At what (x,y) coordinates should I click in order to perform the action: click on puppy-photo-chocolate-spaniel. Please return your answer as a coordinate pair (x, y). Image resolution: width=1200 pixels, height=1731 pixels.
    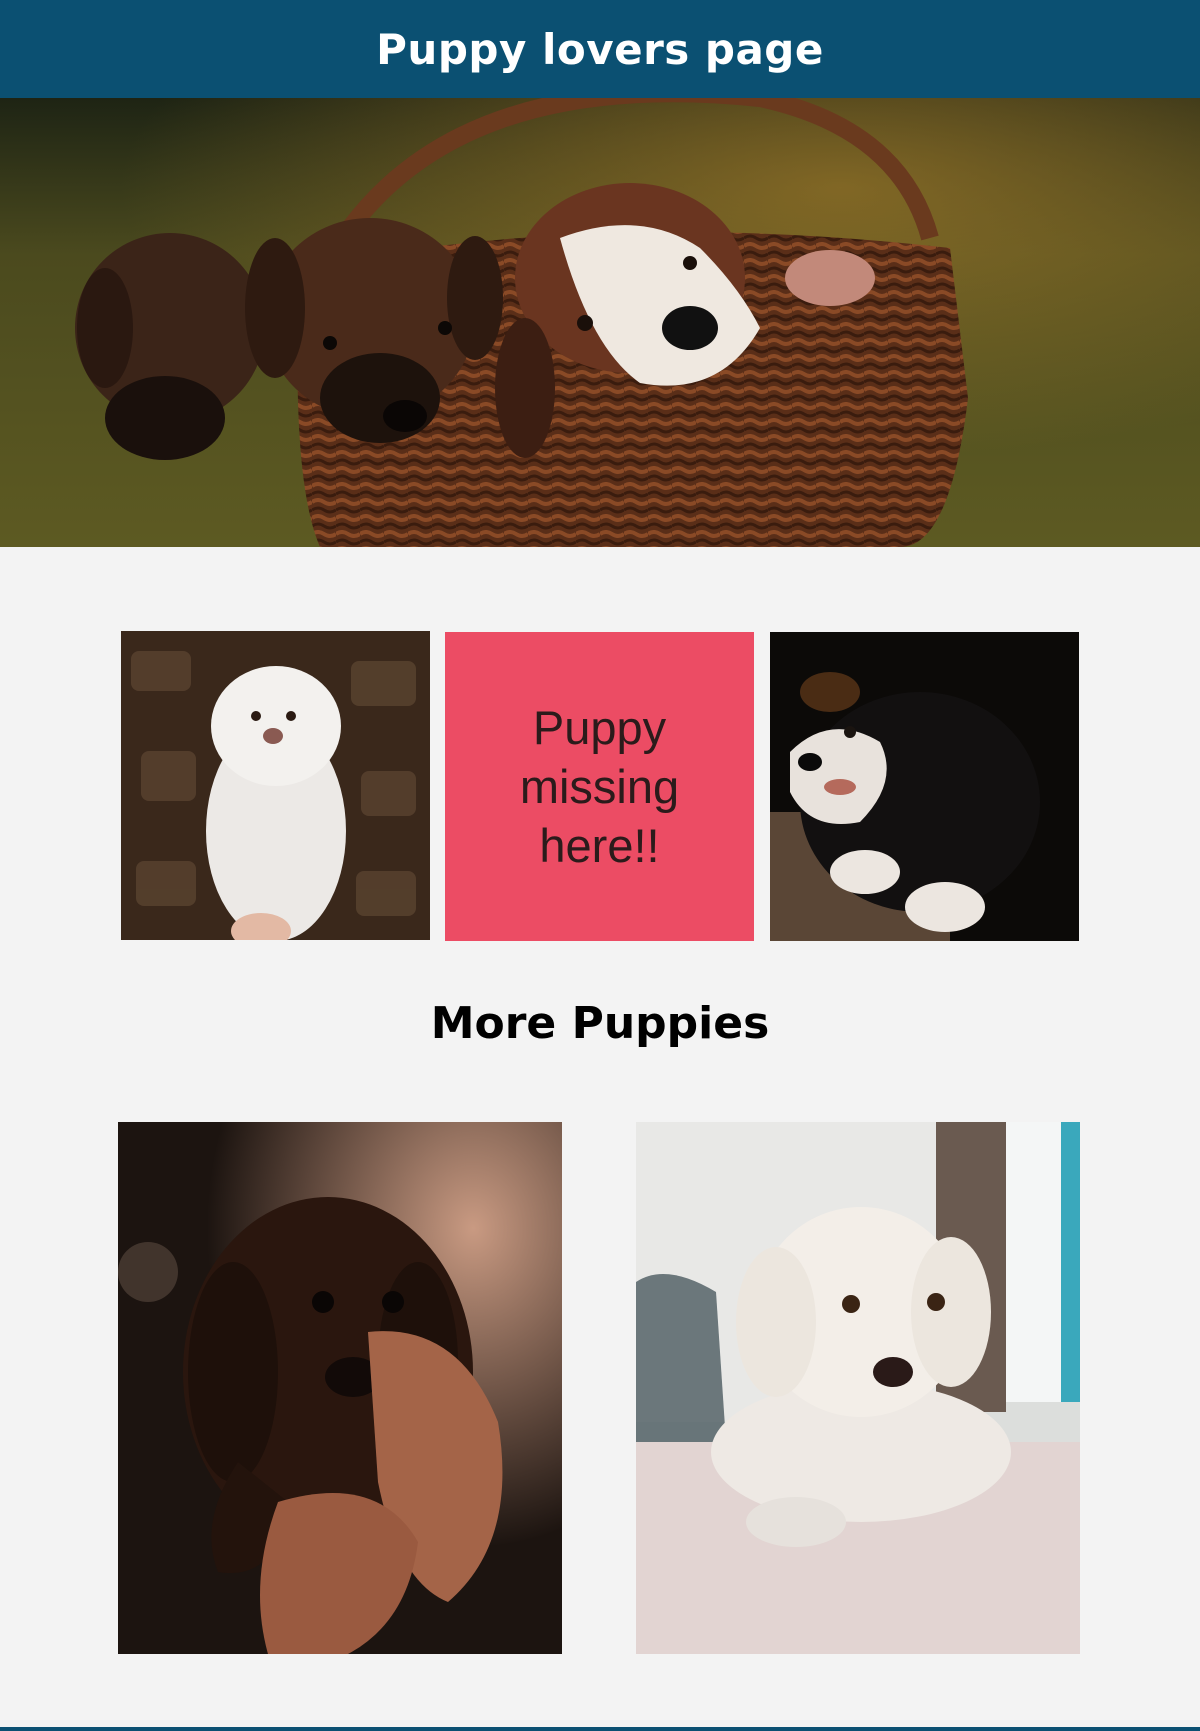
    Looking at the image, I should click on (340, 1388).